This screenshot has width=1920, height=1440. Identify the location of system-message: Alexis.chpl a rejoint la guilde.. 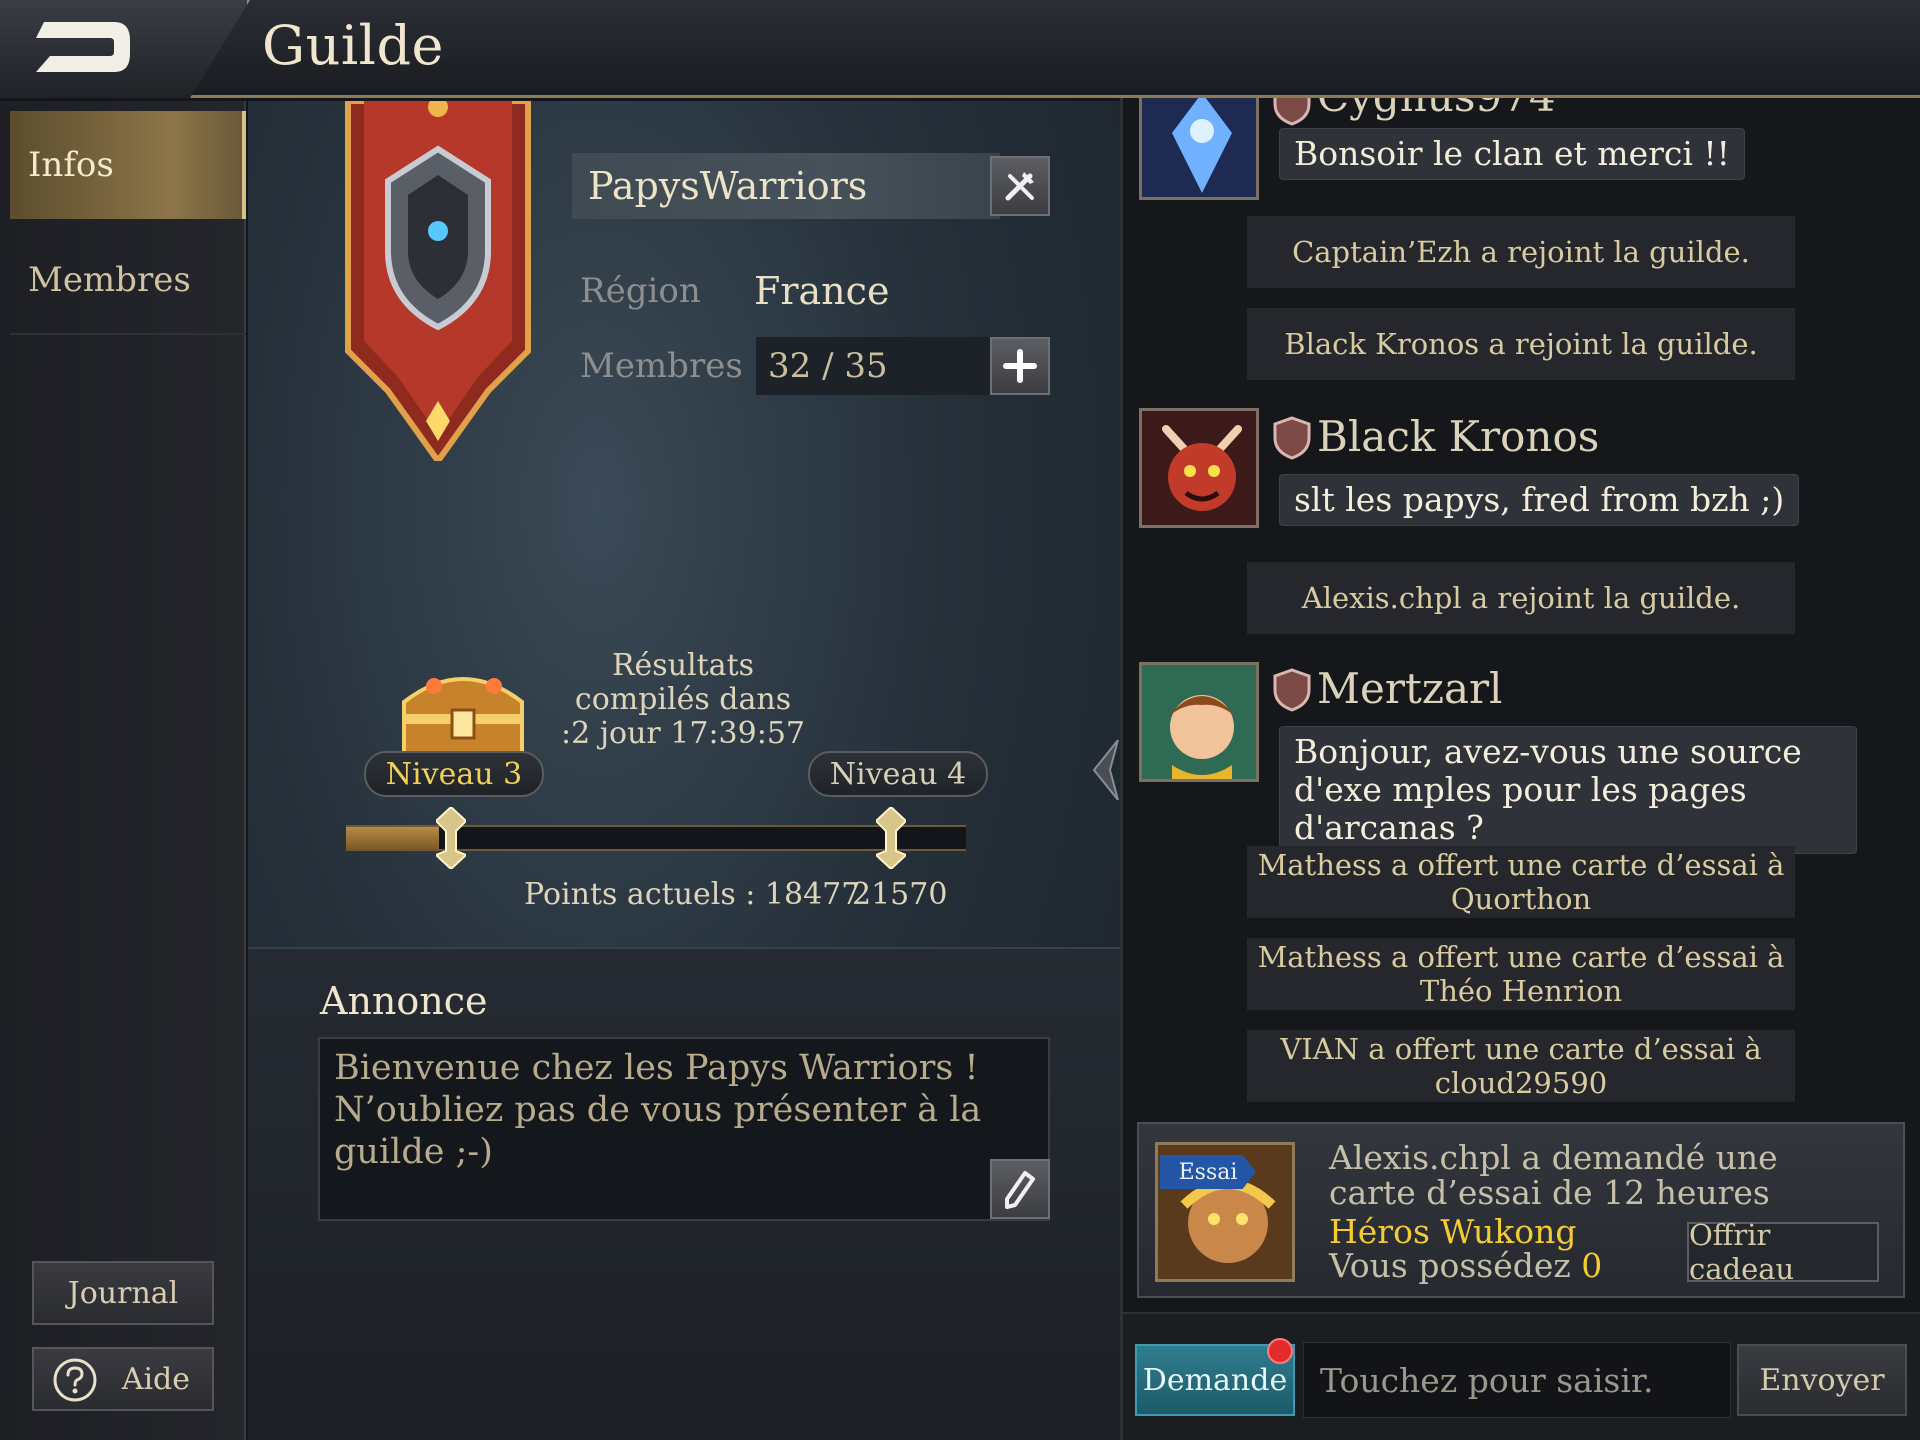
(1521, 598).